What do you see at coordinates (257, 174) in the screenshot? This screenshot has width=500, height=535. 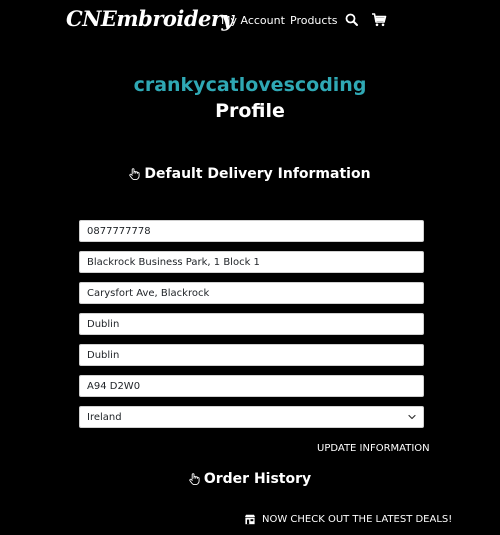 I see `delivery-heading-text: Default Delivery Information` at bounding box center [257, 174].